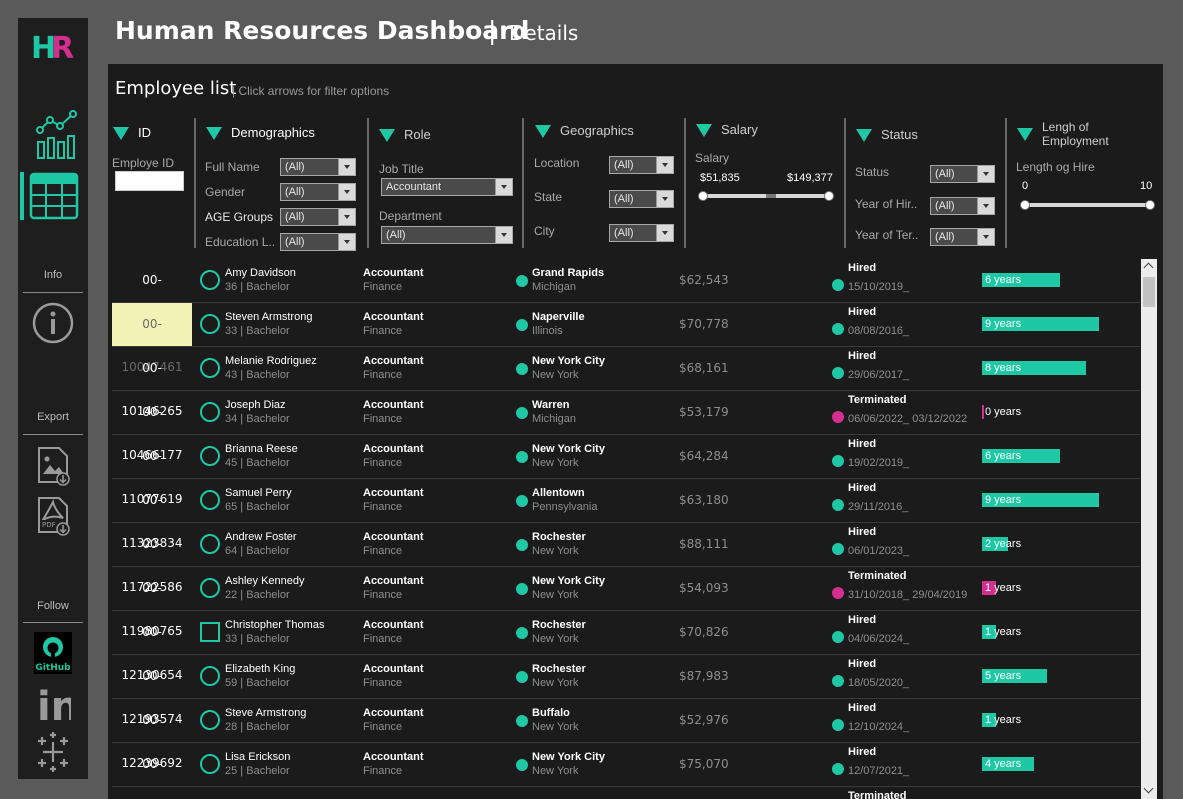  What do you see at coordinates (962, 206) in the screenshot?
I see `year-of-hire-dropdown: (All)` at bounding box center [962, 206].